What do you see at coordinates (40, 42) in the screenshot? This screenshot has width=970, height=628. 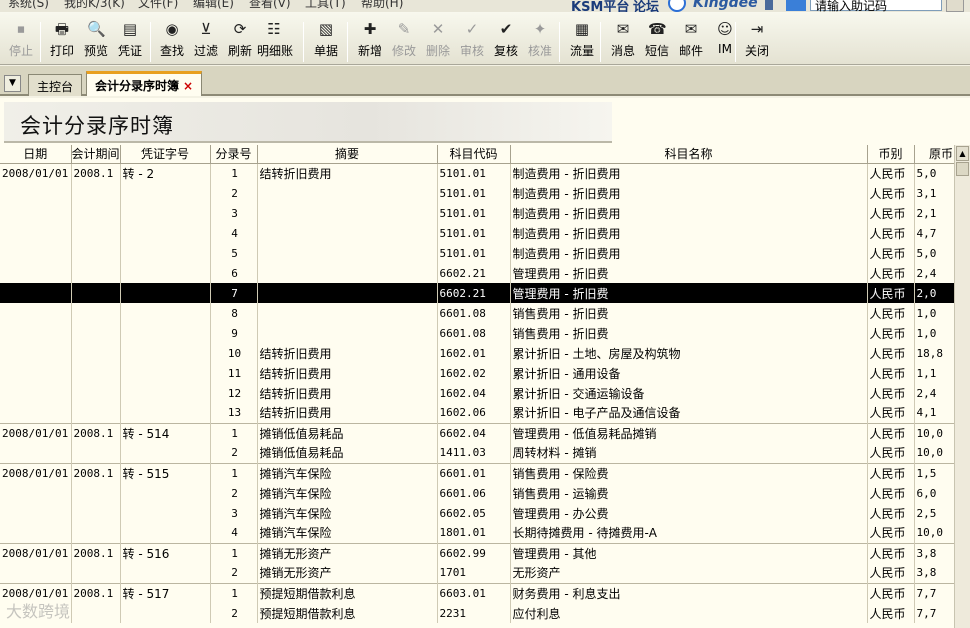 I see `toolbar-separator` at bounding box center [40, 42].